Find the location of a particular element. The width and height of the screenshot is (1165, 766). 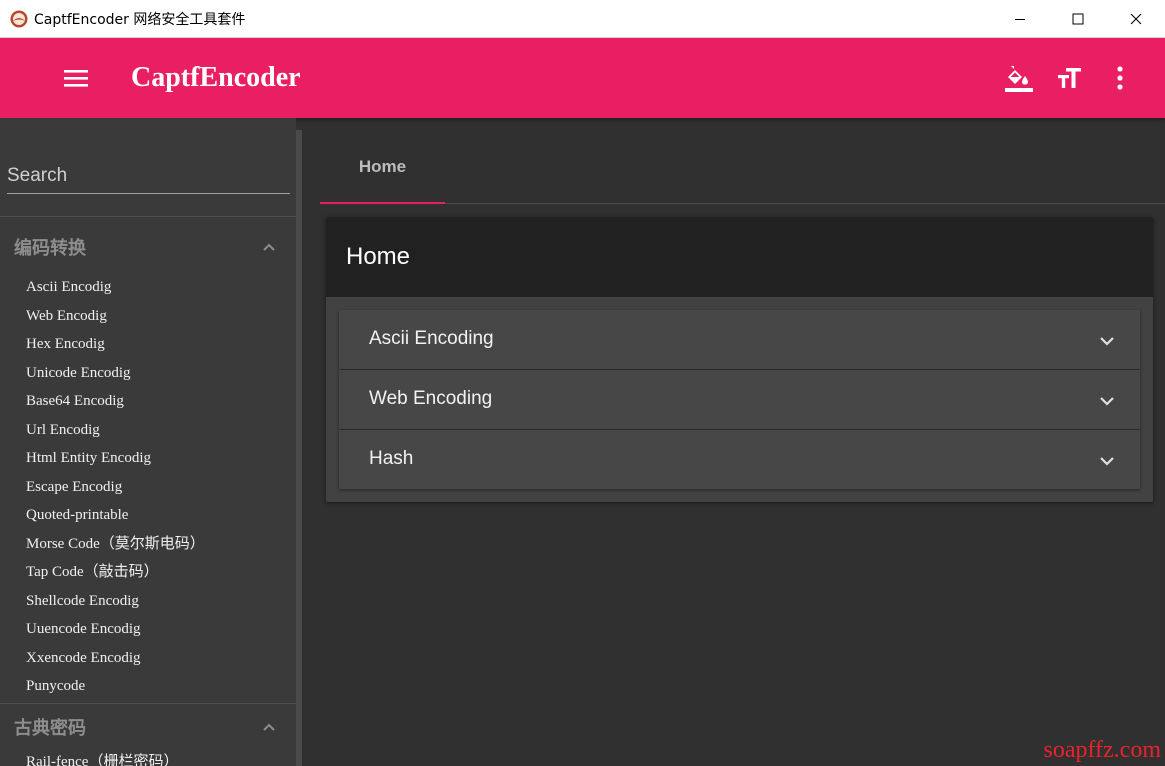

expansion-panel-web-encoding: Web Encoding is located at coordinates (739, 399).